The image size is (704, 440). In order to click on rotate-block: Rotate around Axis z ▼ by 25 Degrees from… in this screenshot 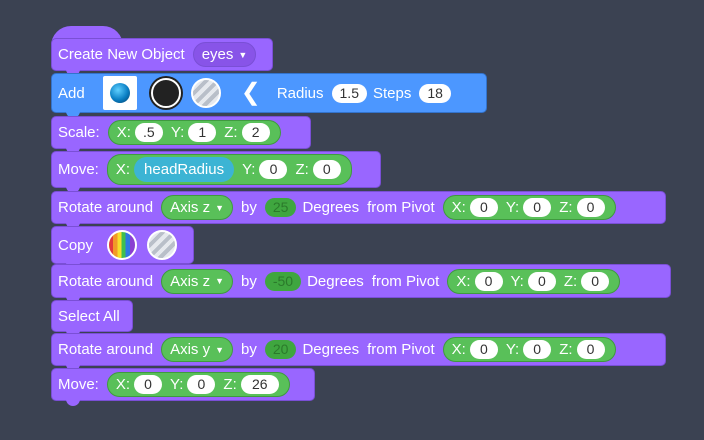, I will do `click(358, 210)`.